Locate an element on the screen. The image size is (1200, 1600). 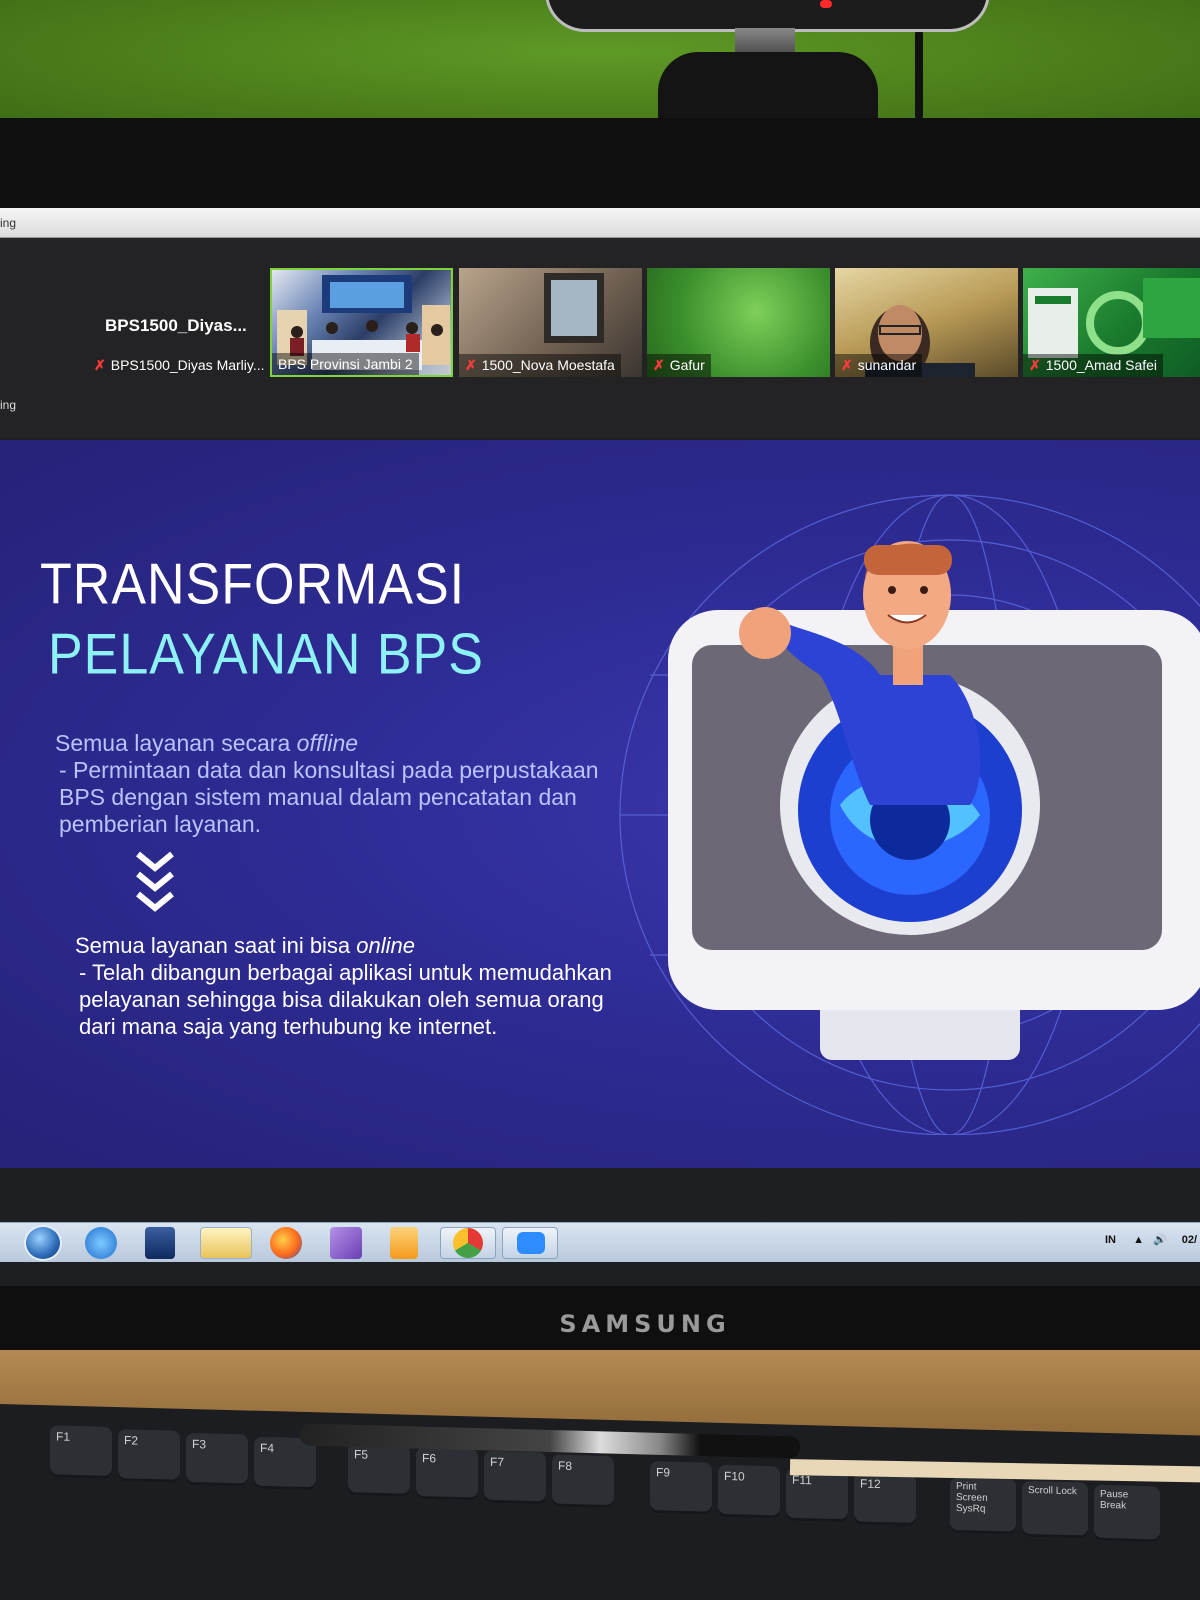
file-explorer-icon is located at coordinates (226, 1243).